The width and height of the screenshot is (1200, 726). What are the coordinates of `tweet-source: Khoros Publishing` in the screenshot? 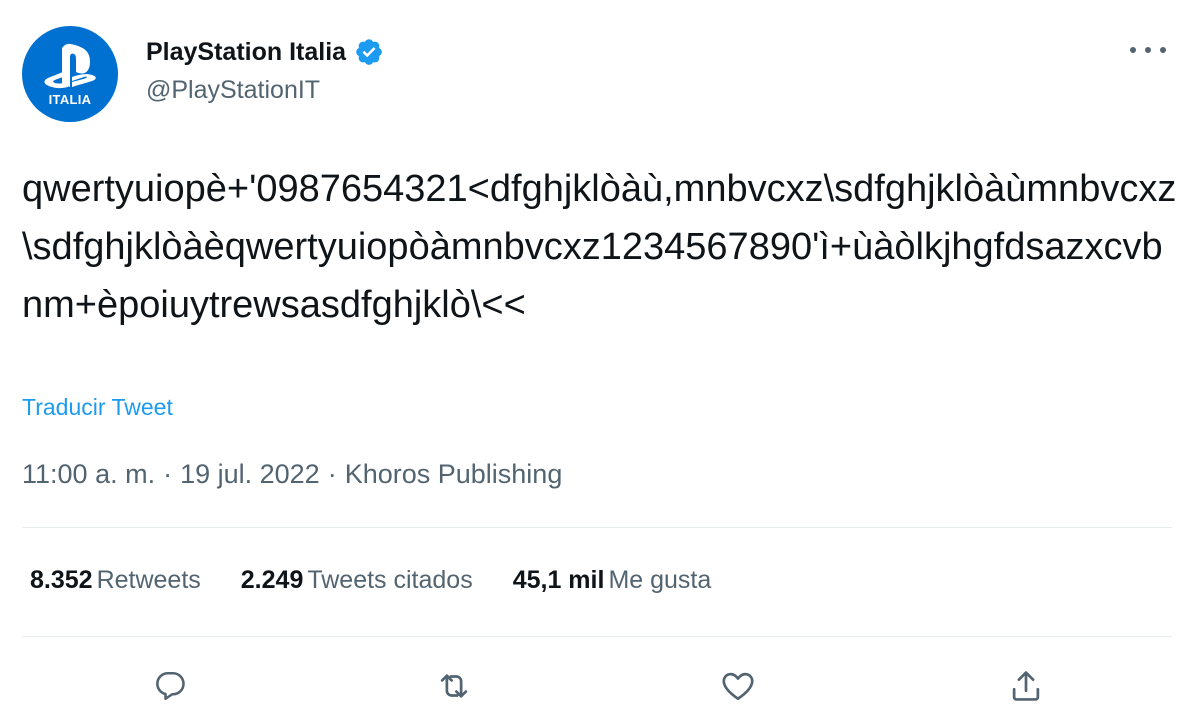 It's located at (454, 474).